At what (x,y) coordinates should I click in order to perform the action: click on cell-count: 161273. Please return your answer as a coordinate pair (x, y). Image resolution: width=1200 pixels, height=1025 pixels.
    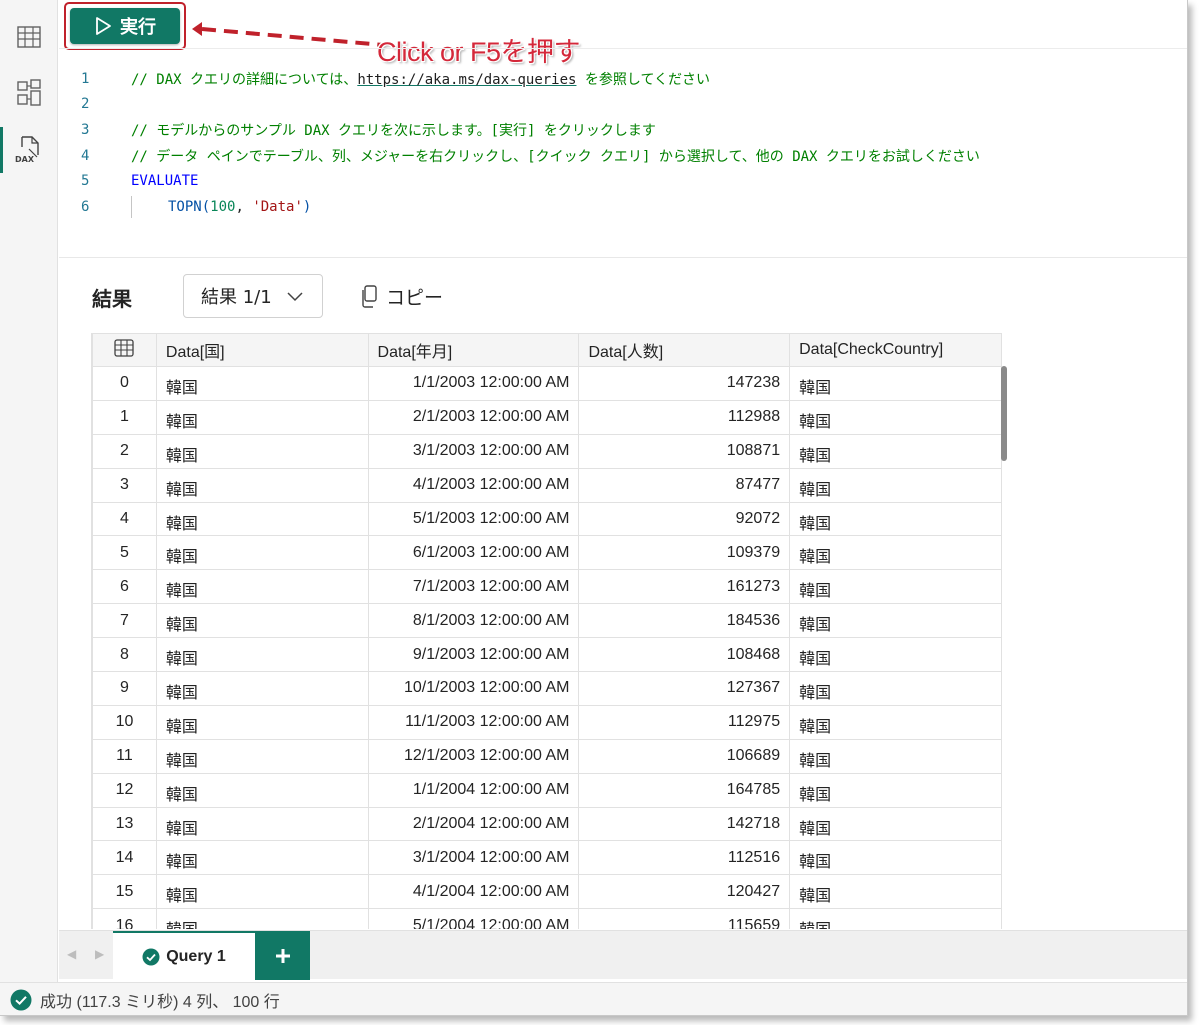
    Looking at the image, I should click on (684, 587).